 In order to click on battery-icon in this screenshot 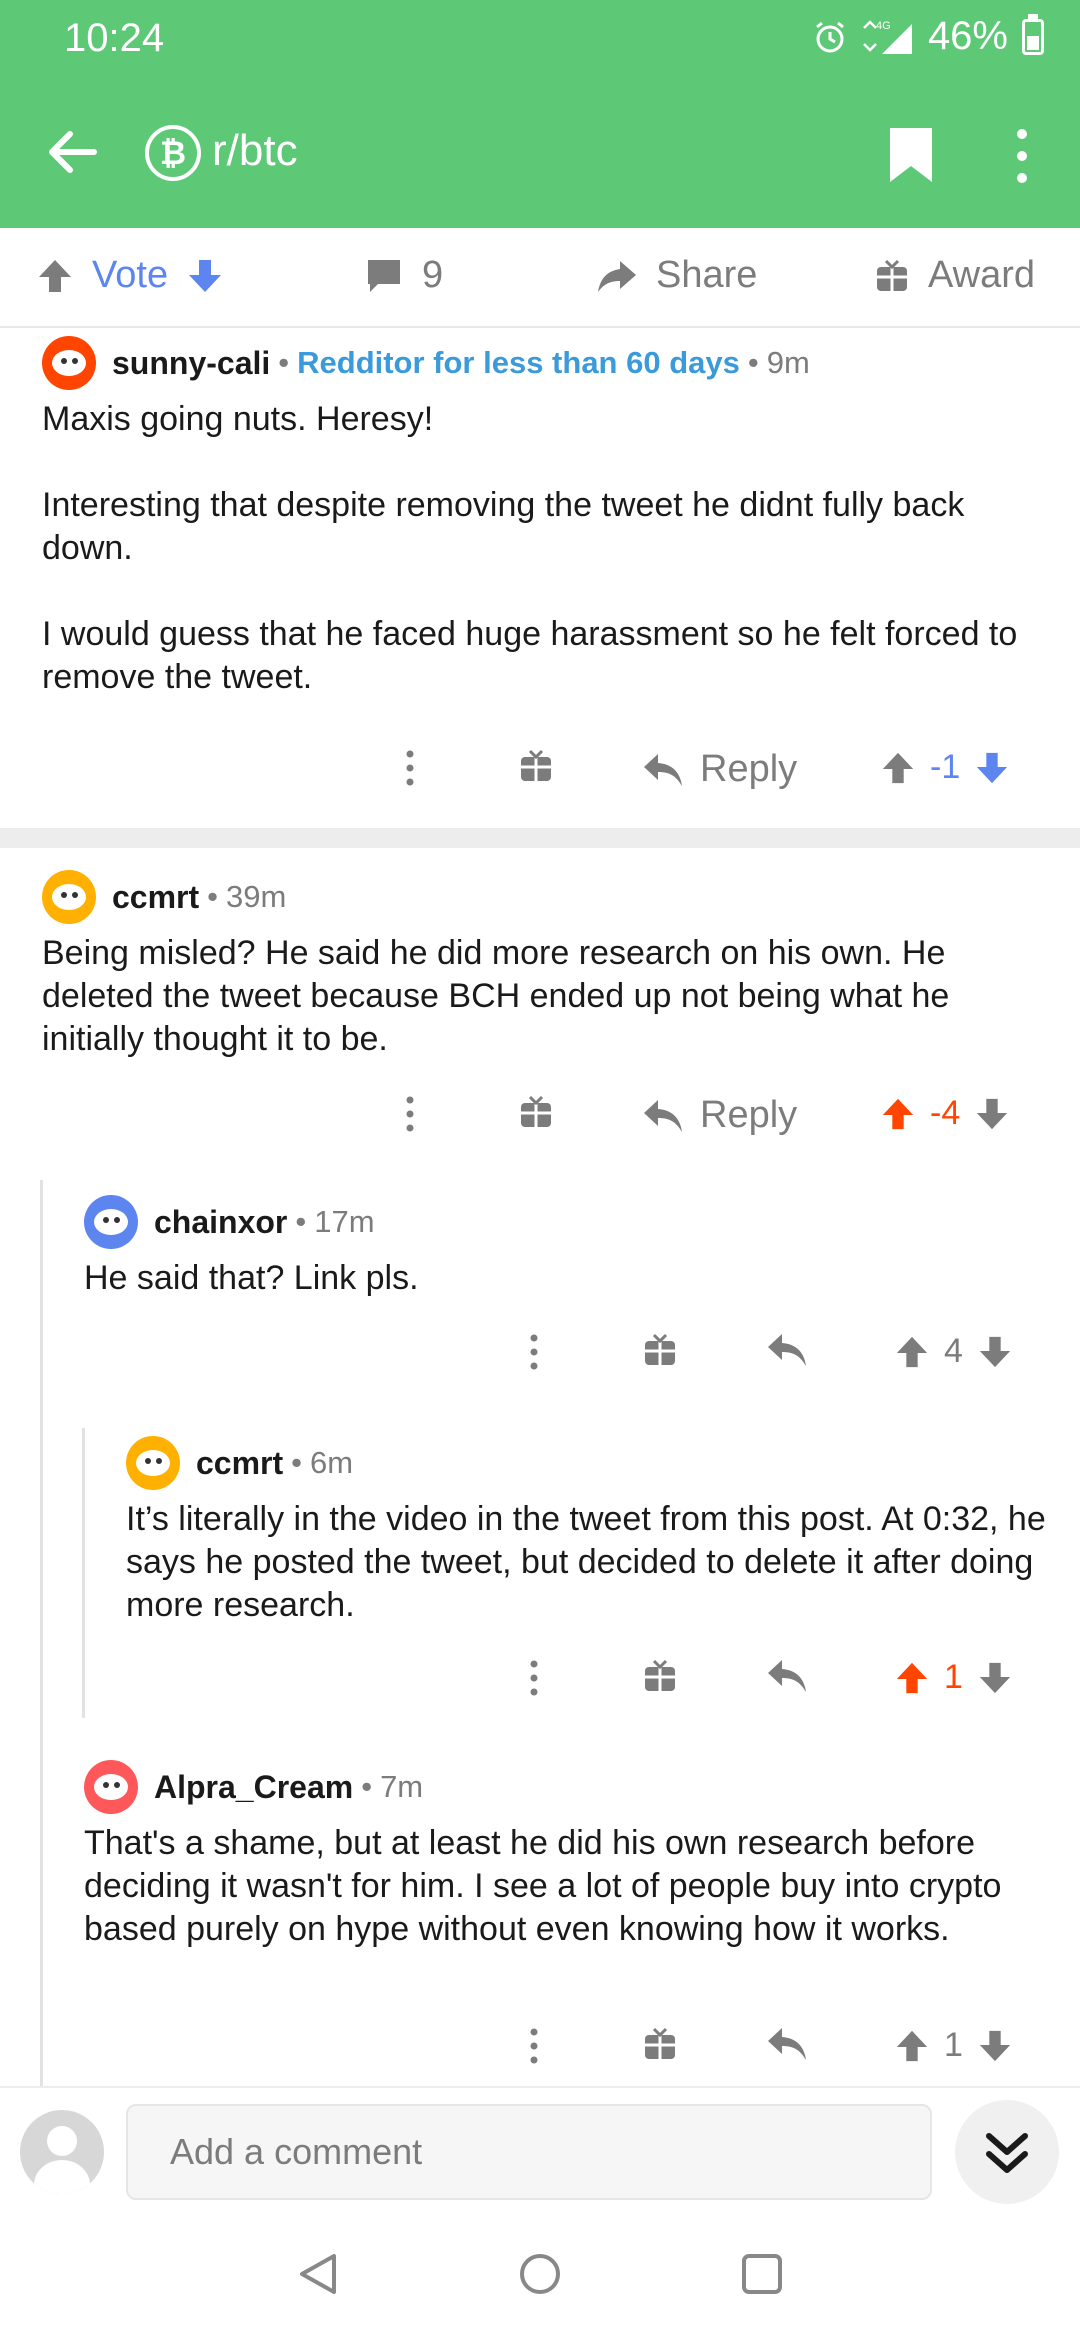, I will do `click(1033, 34)`.